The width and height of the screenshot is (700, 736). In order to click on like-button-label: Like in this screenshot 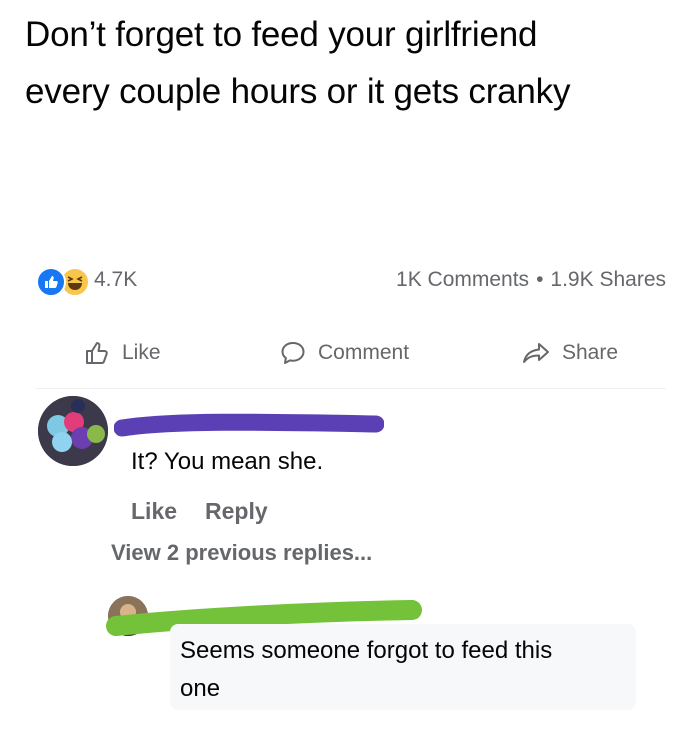, I will do `click(141, 352)`.